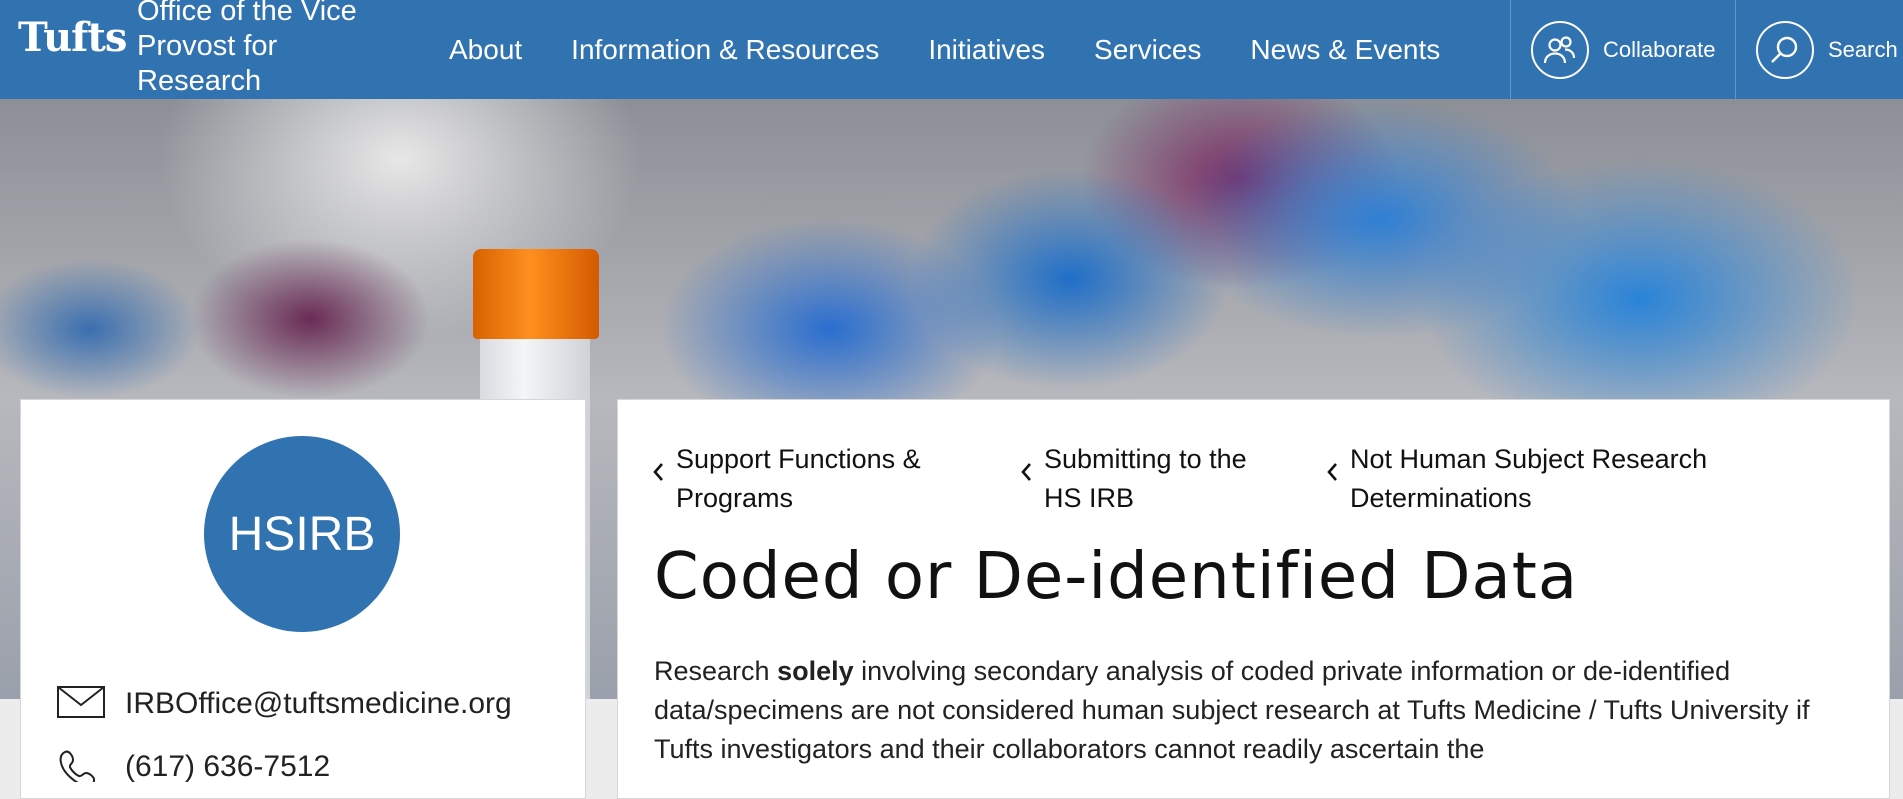 The image size is (1903, 799). Describe the element at coordinates (318, 704) in the screenshot. I see `email-link: IRBOffice@tuftsmedicine.org` at that location.